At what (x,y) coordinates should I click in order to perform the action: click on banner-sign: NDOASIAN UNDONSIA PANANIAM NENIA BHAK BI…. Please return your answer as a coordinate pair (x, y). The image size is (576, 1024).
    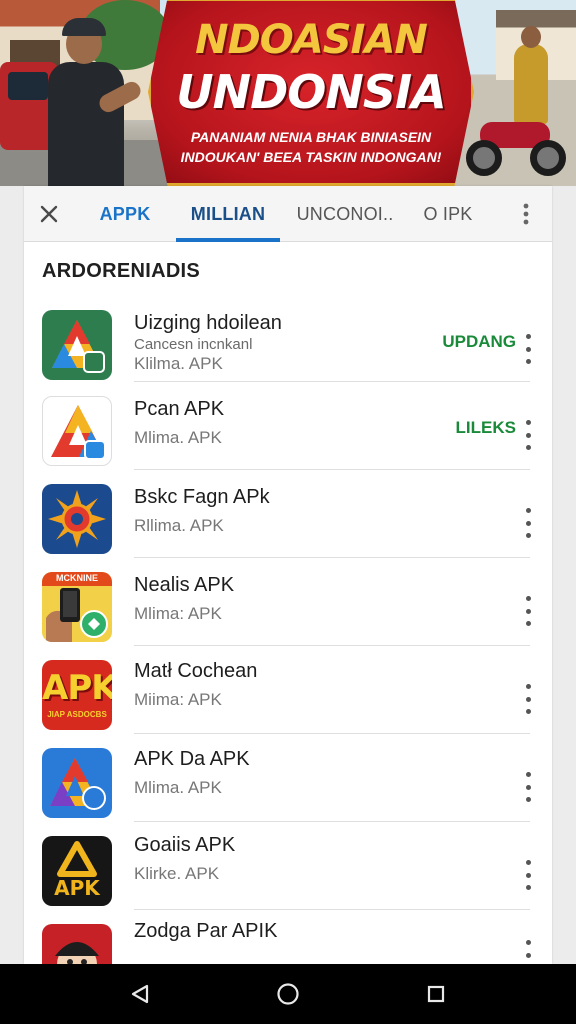
    Looking at the image, I should click on (311, 93).